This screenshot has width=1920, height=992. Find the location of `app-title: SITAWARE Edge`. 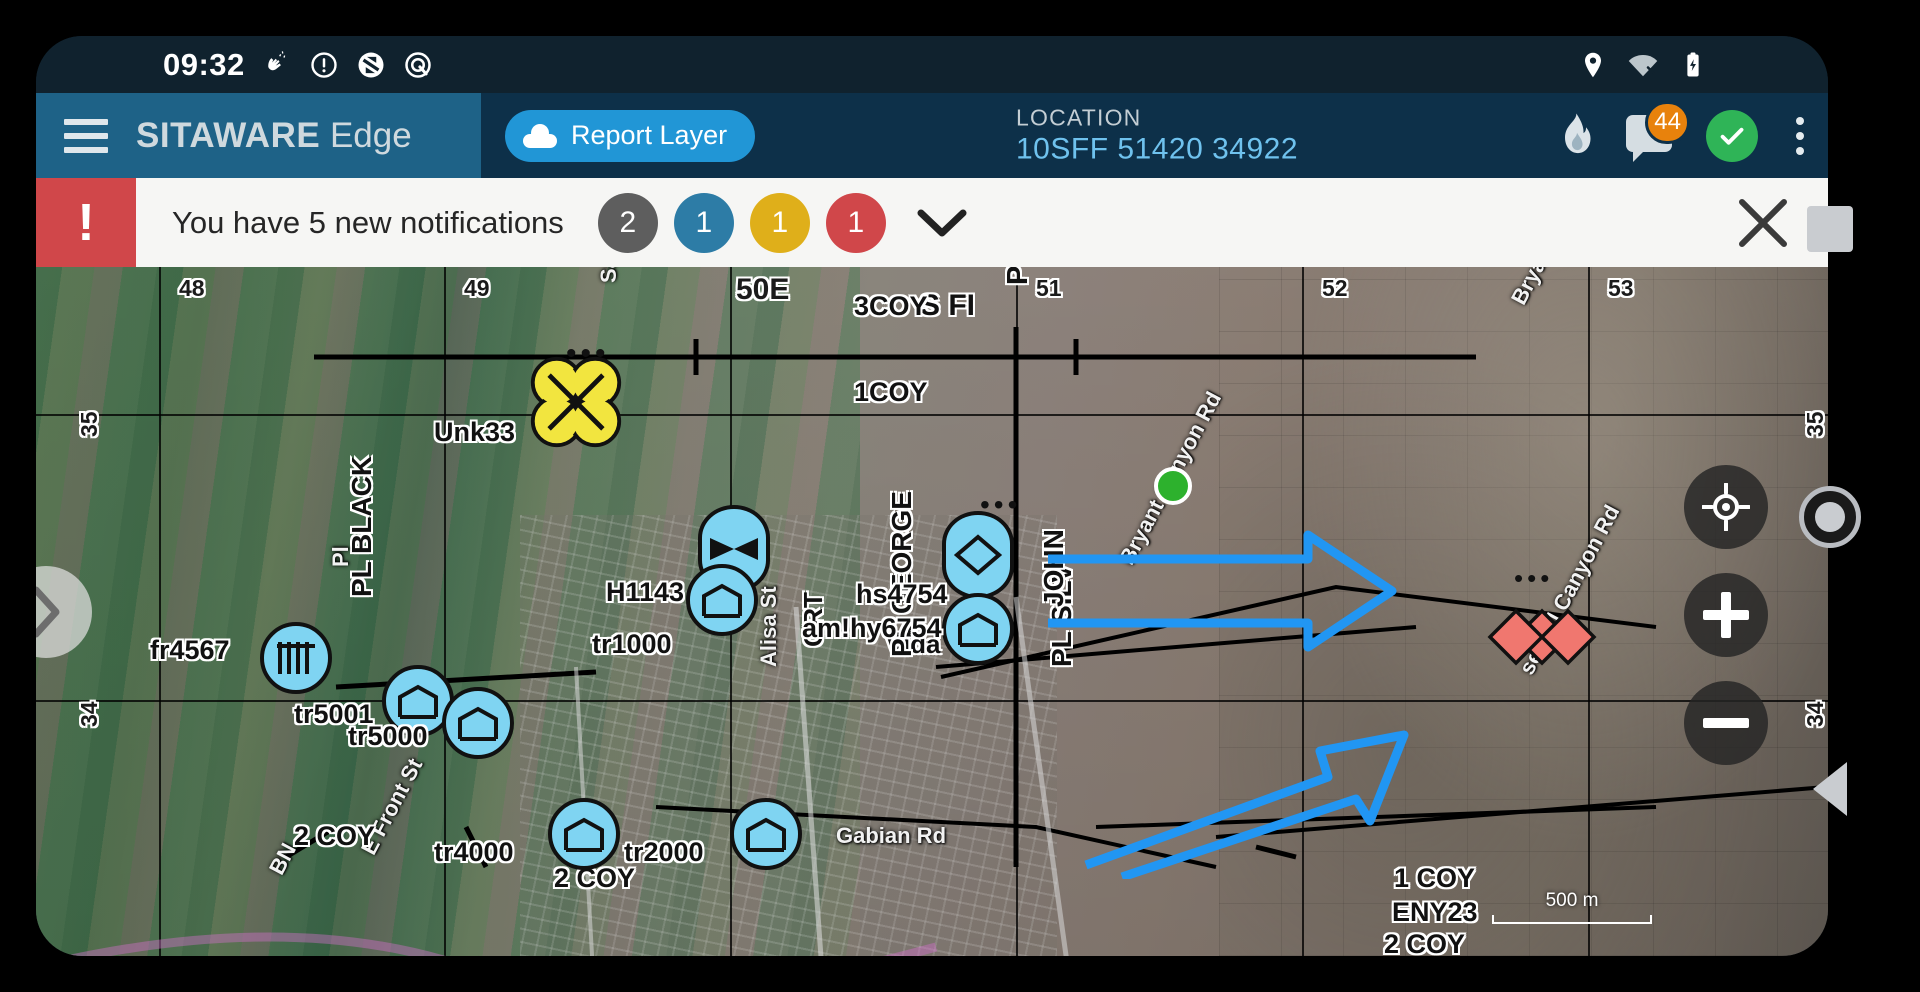

app-title: SITAWARE Edge is located at coordinates (274, 136).